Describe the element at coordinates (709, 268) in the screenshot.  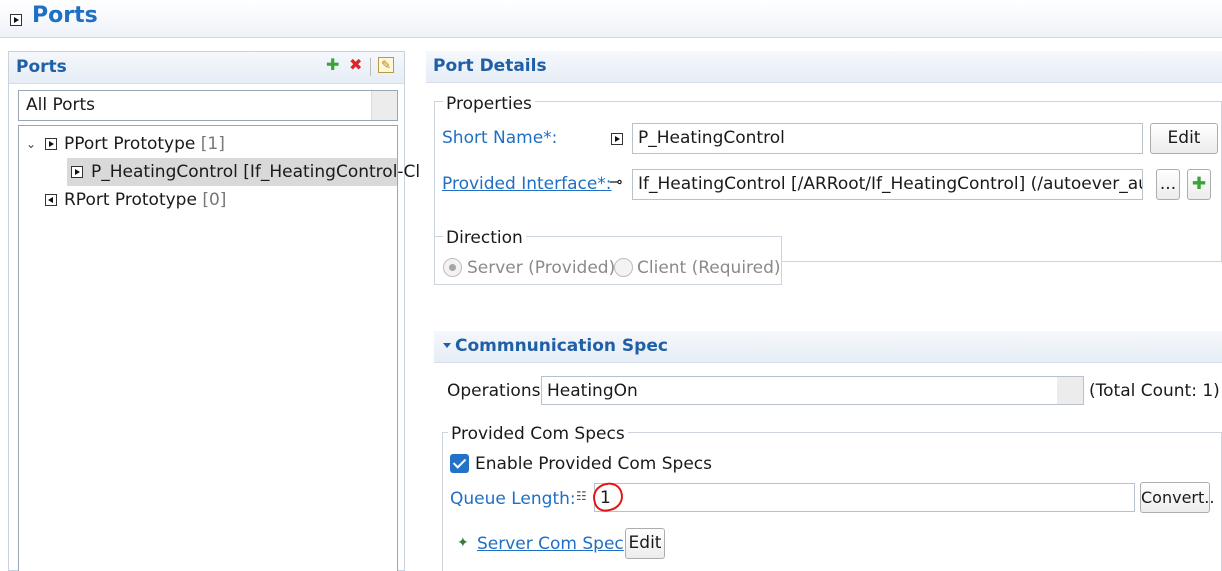
I see `client-required-label: Client (Required)` at that location.